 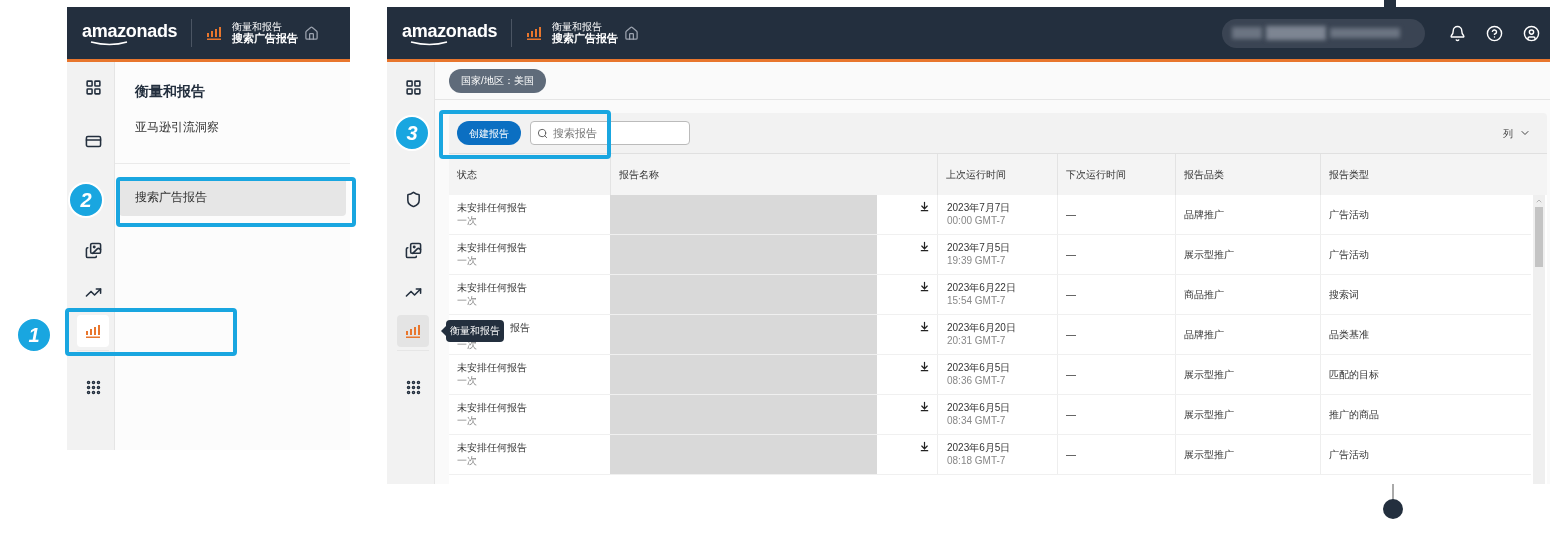 I want to click on submenu-item: 亚马逊引流洞察, so click(x=232, y=135).